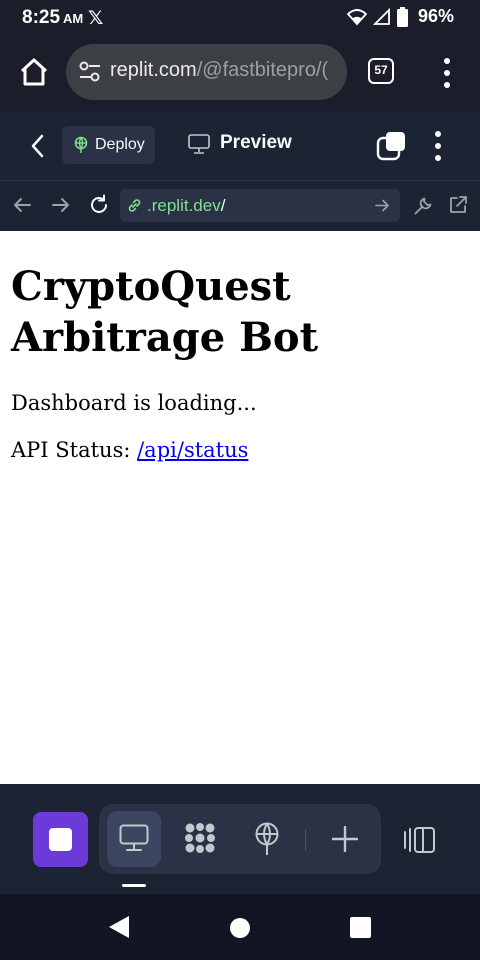 Image resolution: width=480 pixels, height=960 pixels. Describe the element at coordinates (260, 205) in the screenshot. I see `preview-url-field: .replit.dev/` at that location.